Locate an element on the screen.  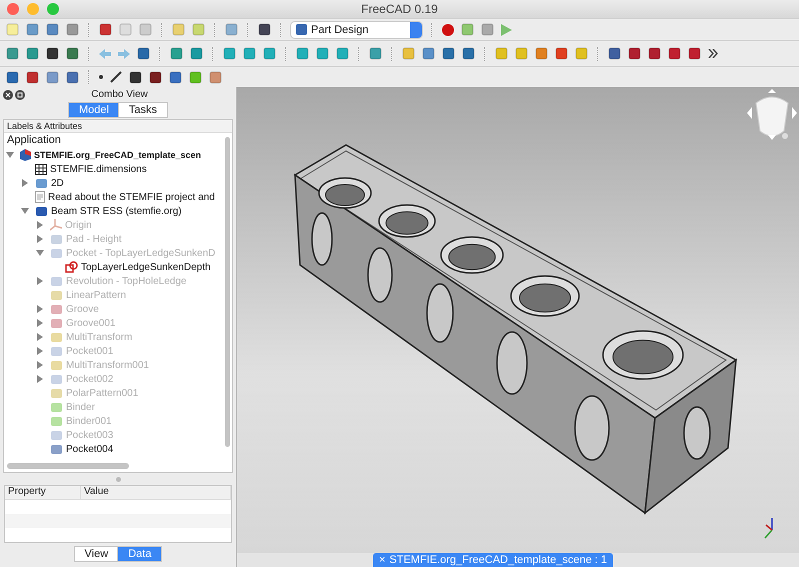
close-icon: × is located at coordinates (382, 560).